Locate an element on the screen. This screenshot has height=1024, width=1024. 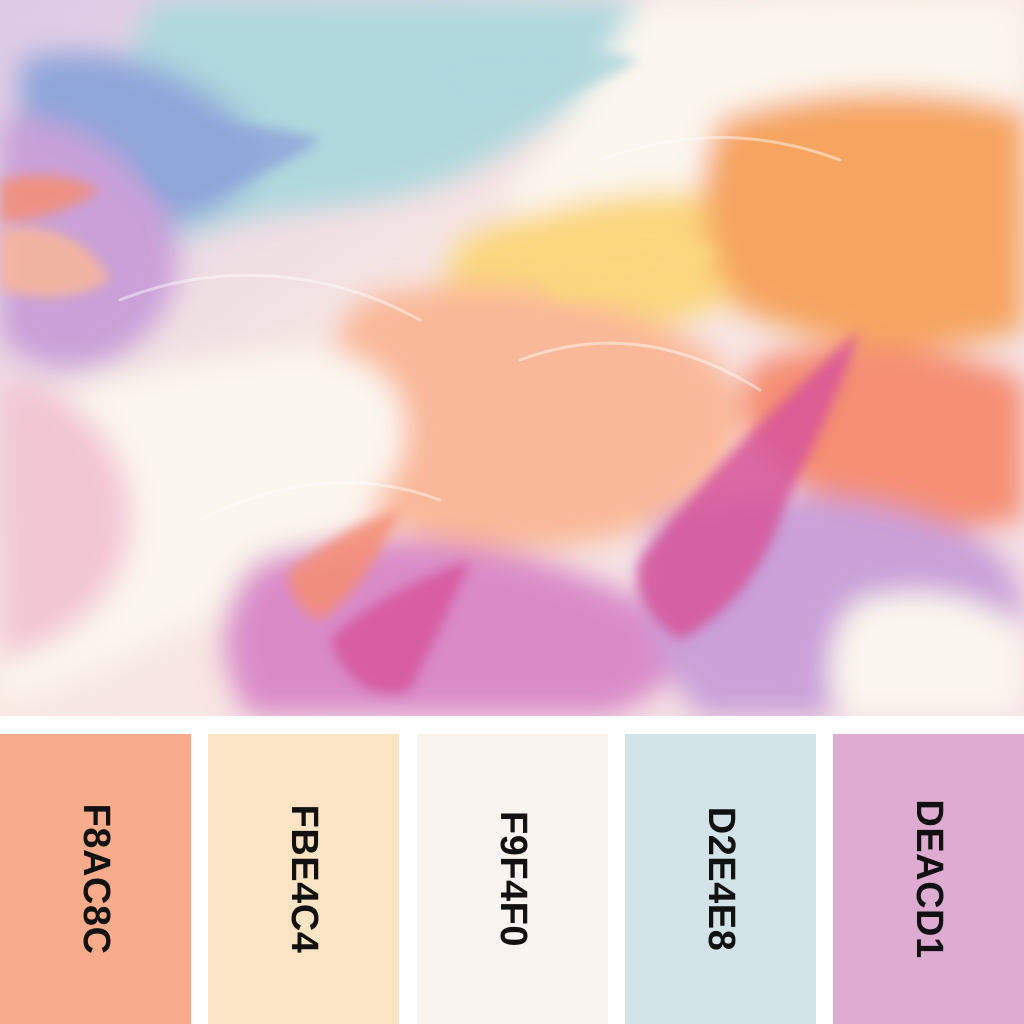
swatch-5-hex-label: DEACD1 is located at coordinates (928, 879).